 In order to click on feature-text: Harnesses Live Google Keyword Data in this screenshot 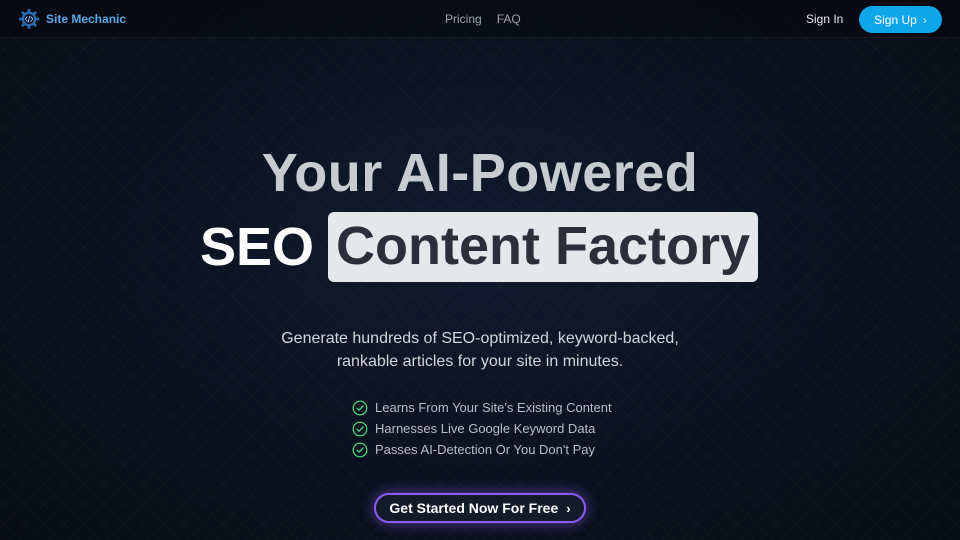, I will do `click(485, 428)`.